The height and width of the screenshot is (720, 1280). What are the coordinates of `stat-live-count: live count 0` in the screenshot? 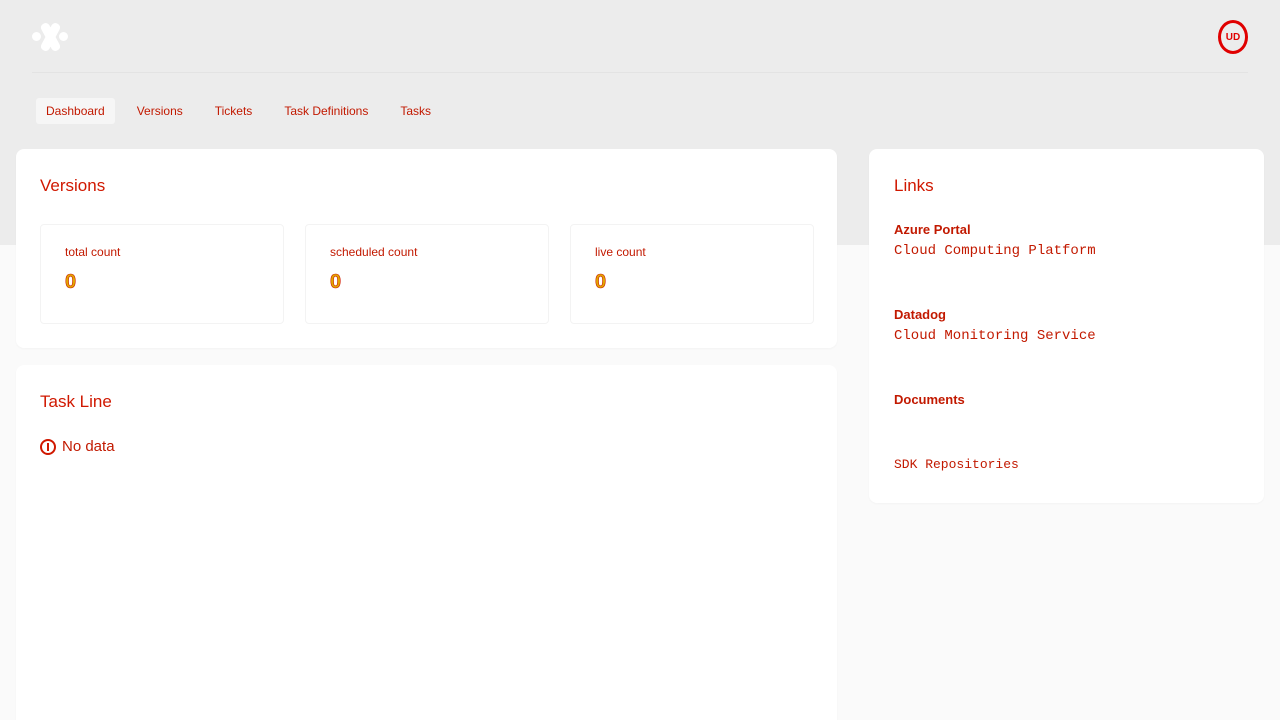 It's located at (692, 274).